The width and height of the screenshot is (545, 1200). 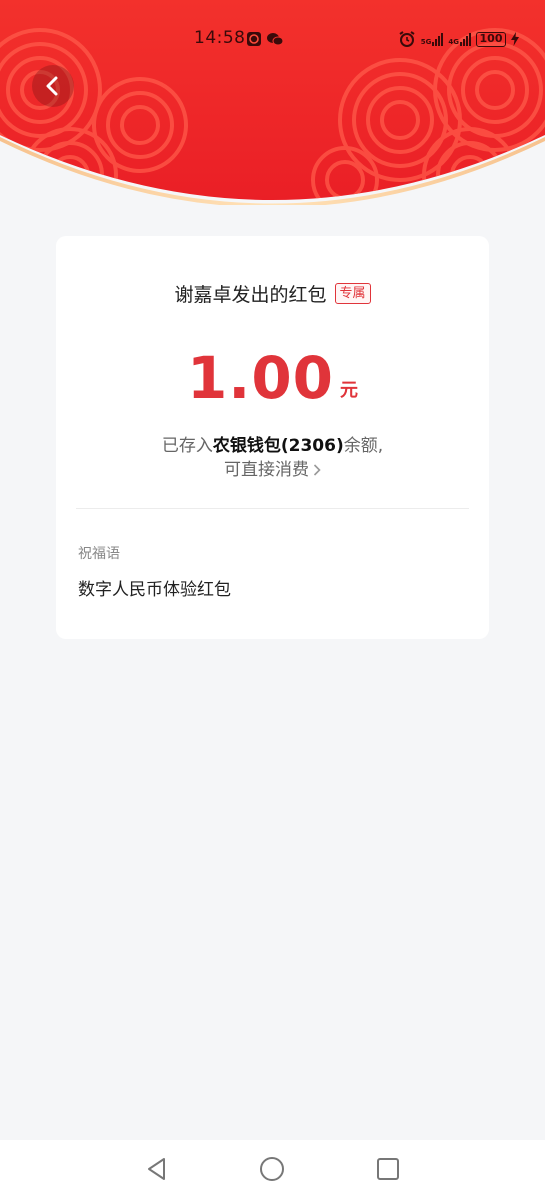 I want to click on spend-link: 可直接消费, so click(x=272, y=467).